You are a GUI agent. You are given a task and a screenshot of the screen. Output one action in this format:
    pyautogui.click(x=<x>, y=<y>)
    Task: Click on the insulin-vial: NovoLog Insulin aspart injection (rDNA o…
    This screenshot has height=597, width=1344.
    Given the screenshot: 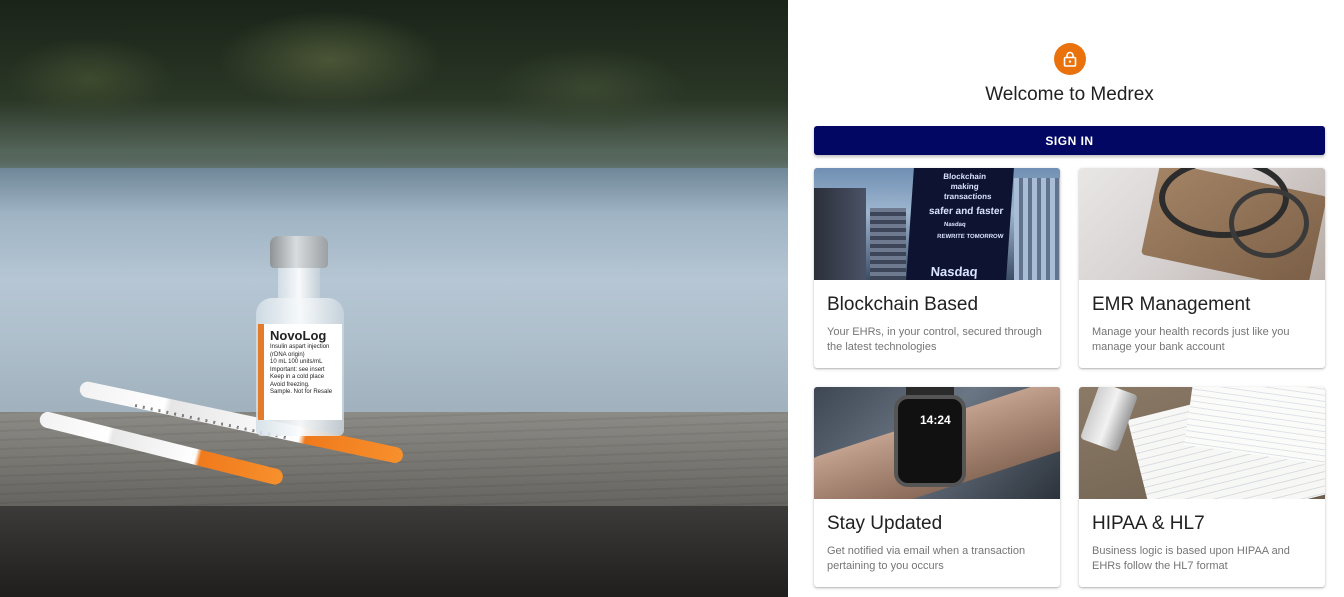 What is the action you would take?
    pyautogui.click(x=300, y=336)
    